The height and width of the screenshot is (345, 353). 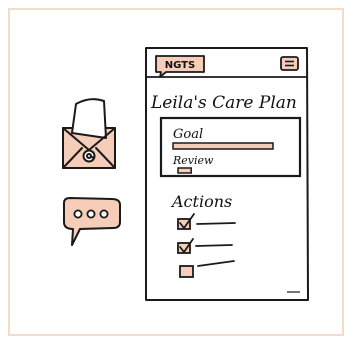 What do you see at coordinates (223, 103) in the screenshot?
I see `page-title: Leila's Care Plan` at bounding box center [223, 103].